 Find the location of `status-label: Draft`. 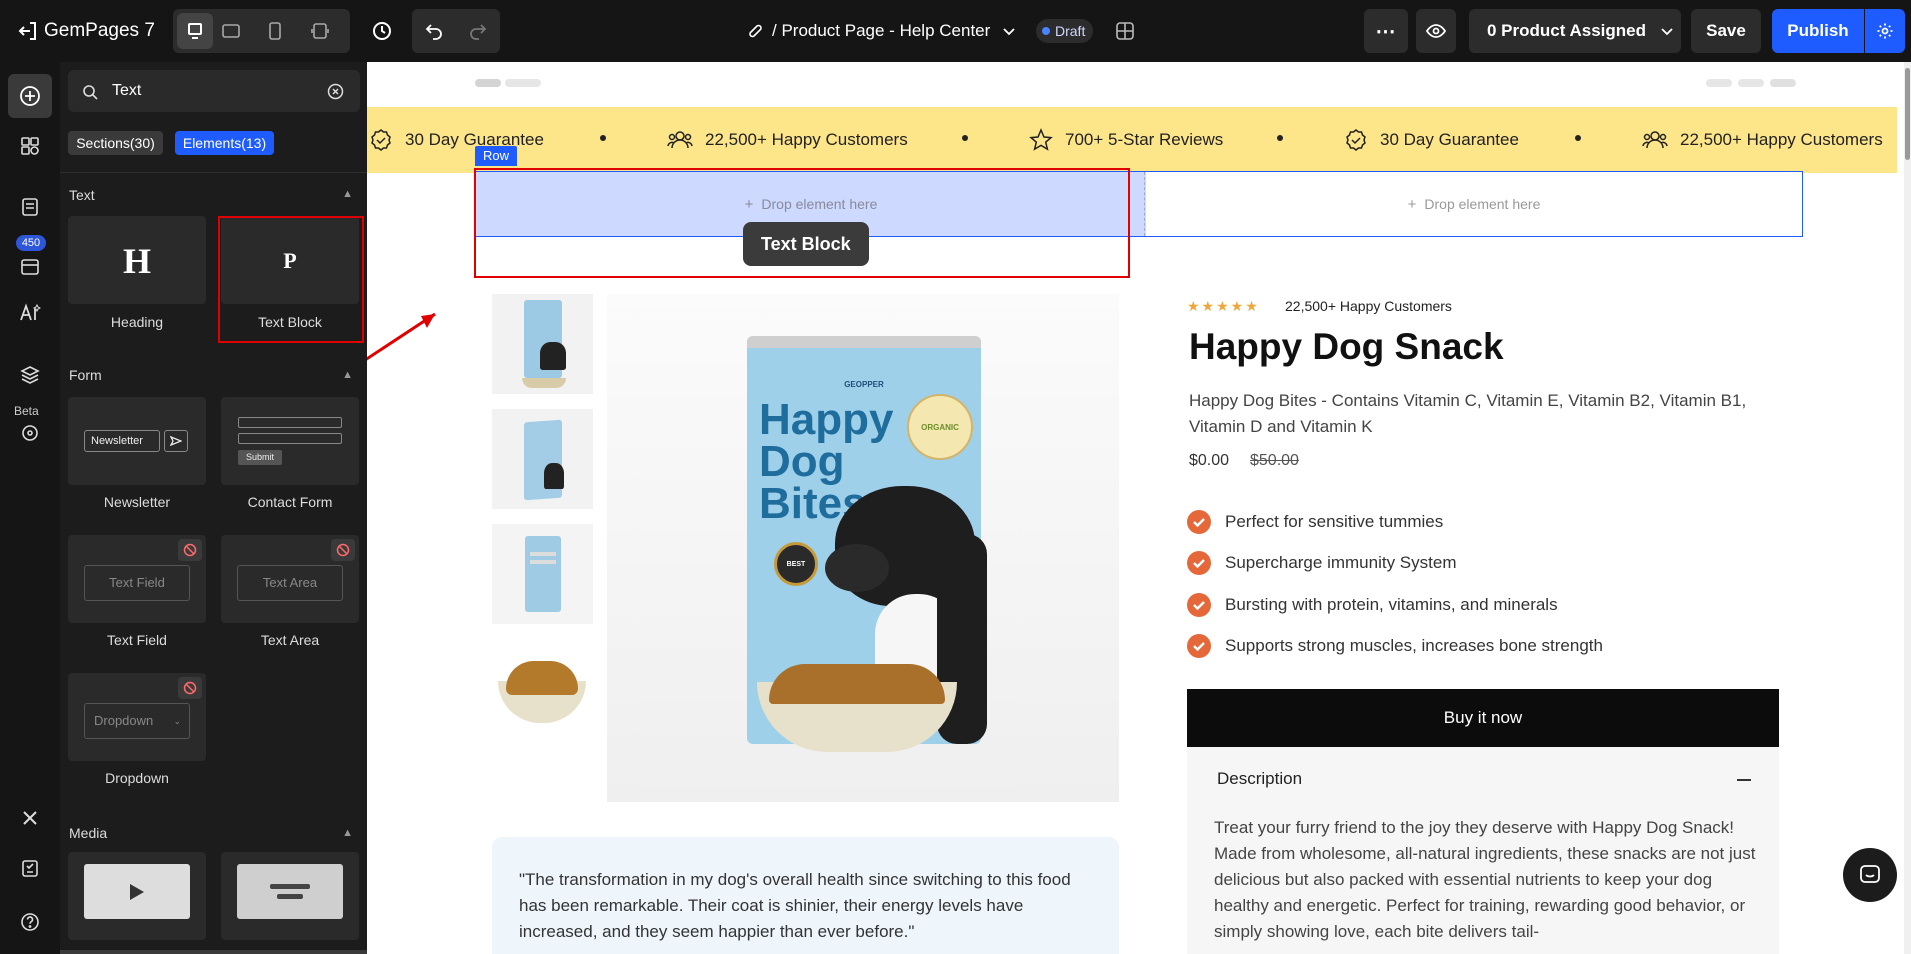

status-label: Draft is located at coordinates (1070, 31).